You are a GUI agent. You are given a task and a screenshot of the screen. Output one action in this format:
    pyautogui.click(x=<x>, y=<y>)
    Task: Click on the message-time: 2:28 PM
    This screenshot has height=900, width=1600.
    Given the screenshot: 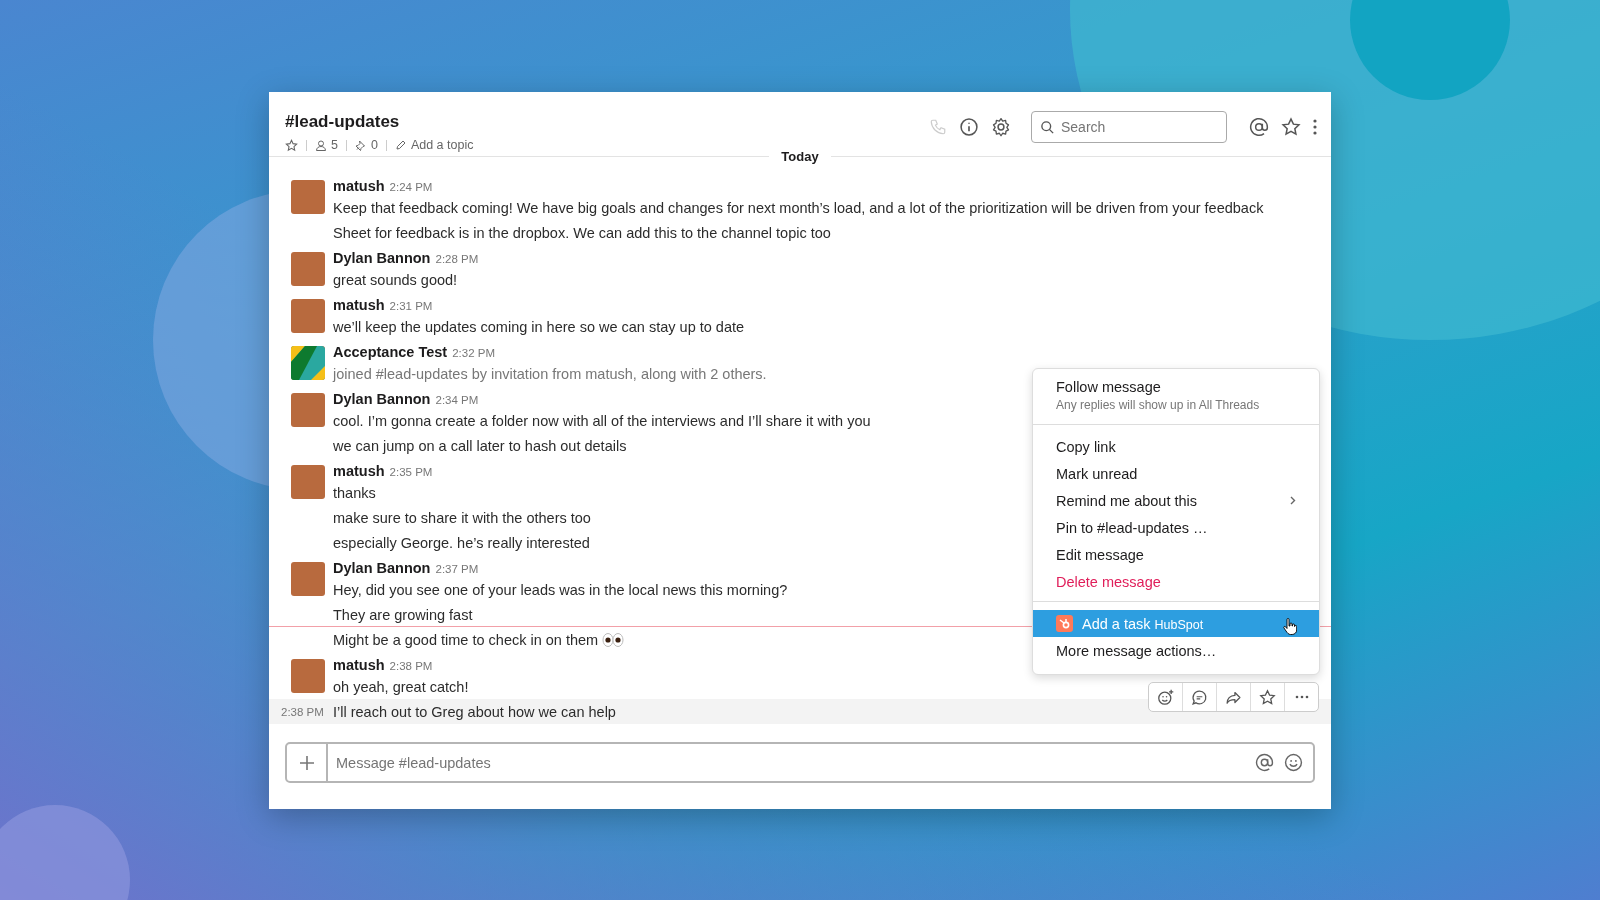 What is the action you would take?
    pyautogui.click(x=457, y=259)
    